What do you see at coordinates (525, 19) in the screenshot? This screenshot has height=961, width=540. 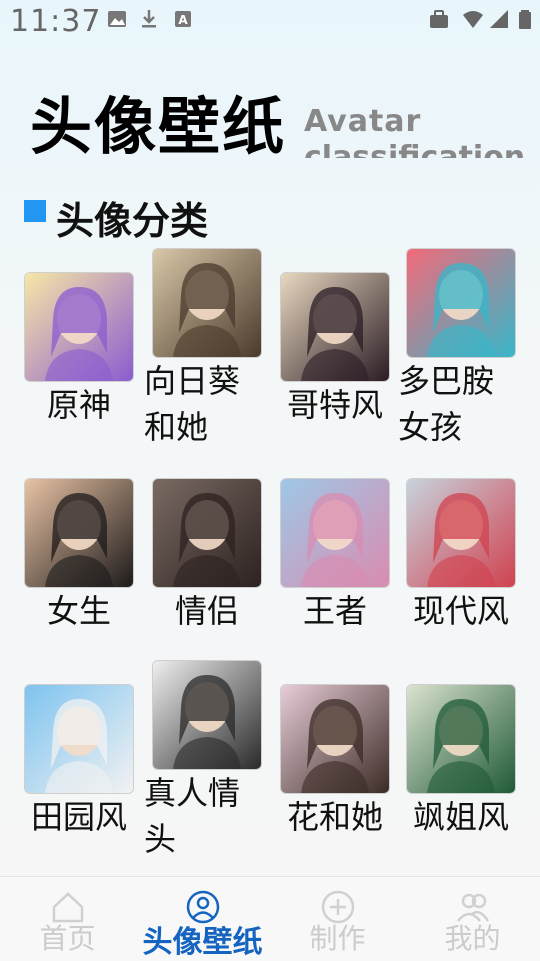 I see `battery-icon` at bounding box center [525, 19].